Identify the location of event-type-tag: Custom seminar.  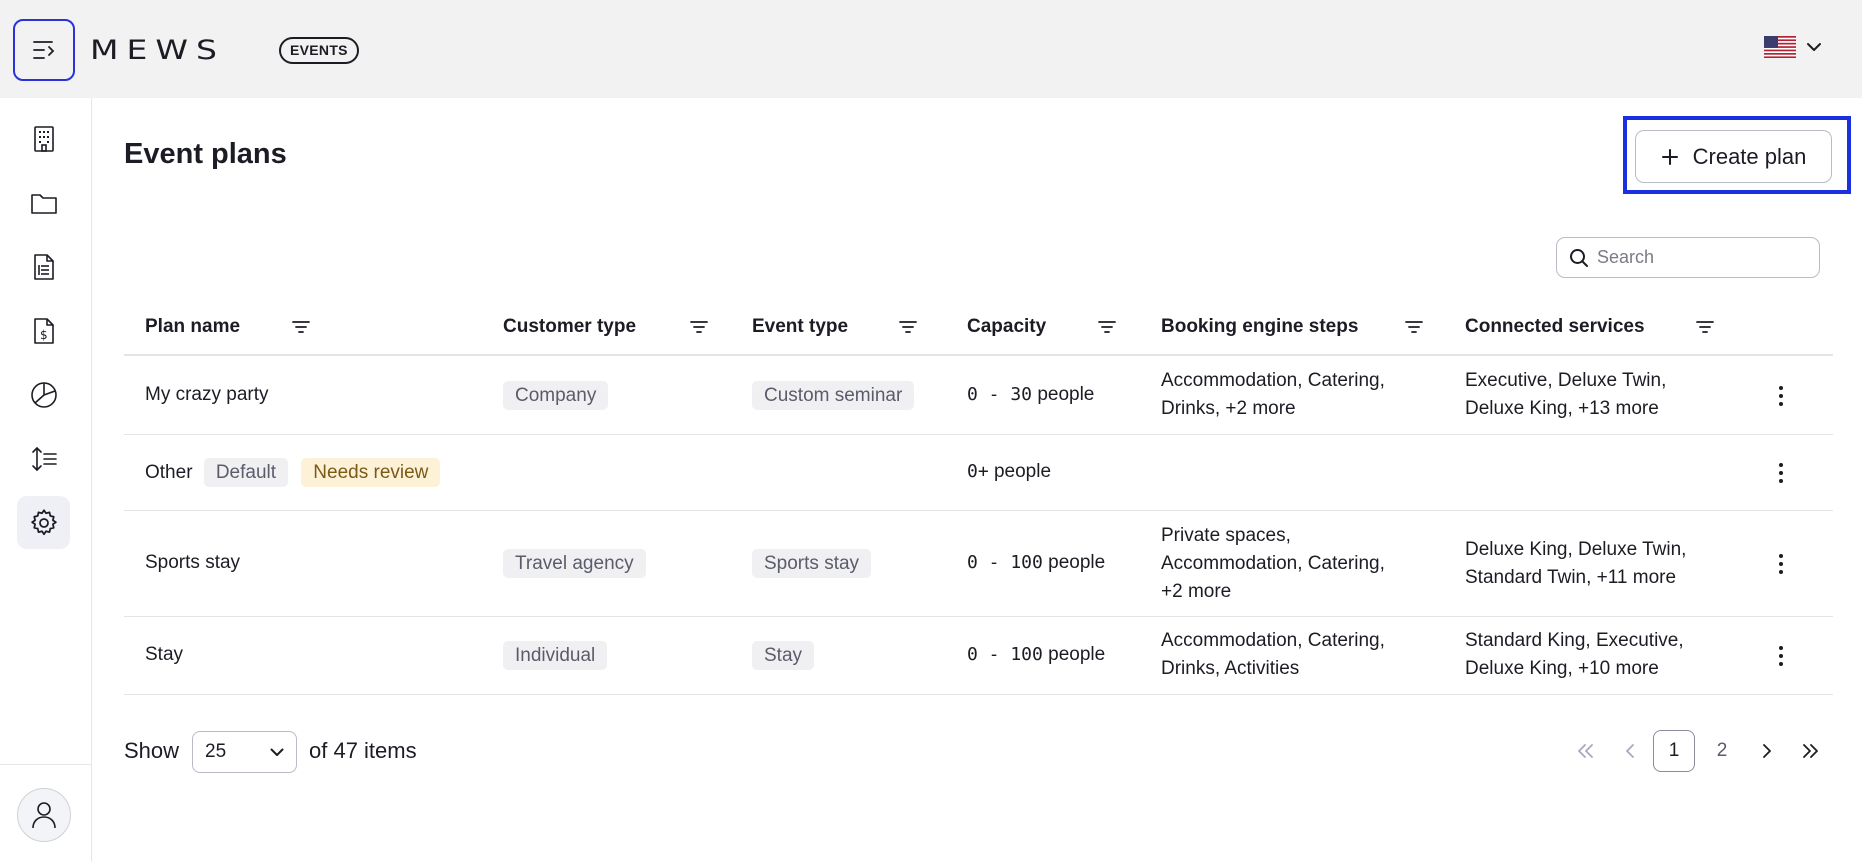
(833, 395).